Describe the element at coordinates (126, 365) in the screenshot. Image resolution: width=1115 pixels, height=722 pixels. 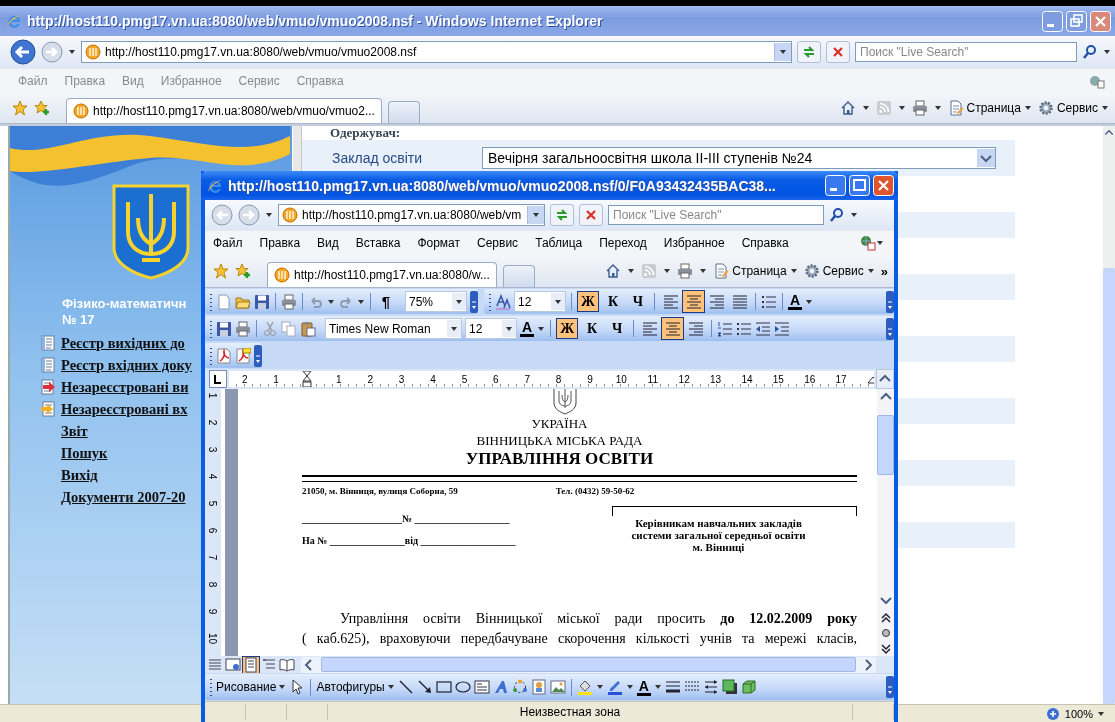
I see `sidebar-link: Реєстр вхідних доку` at that location.